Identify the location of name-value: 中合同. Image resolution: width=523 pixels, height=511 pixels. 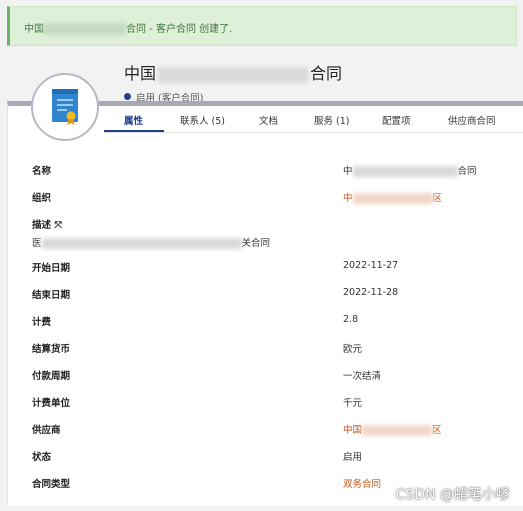
(410, 171).